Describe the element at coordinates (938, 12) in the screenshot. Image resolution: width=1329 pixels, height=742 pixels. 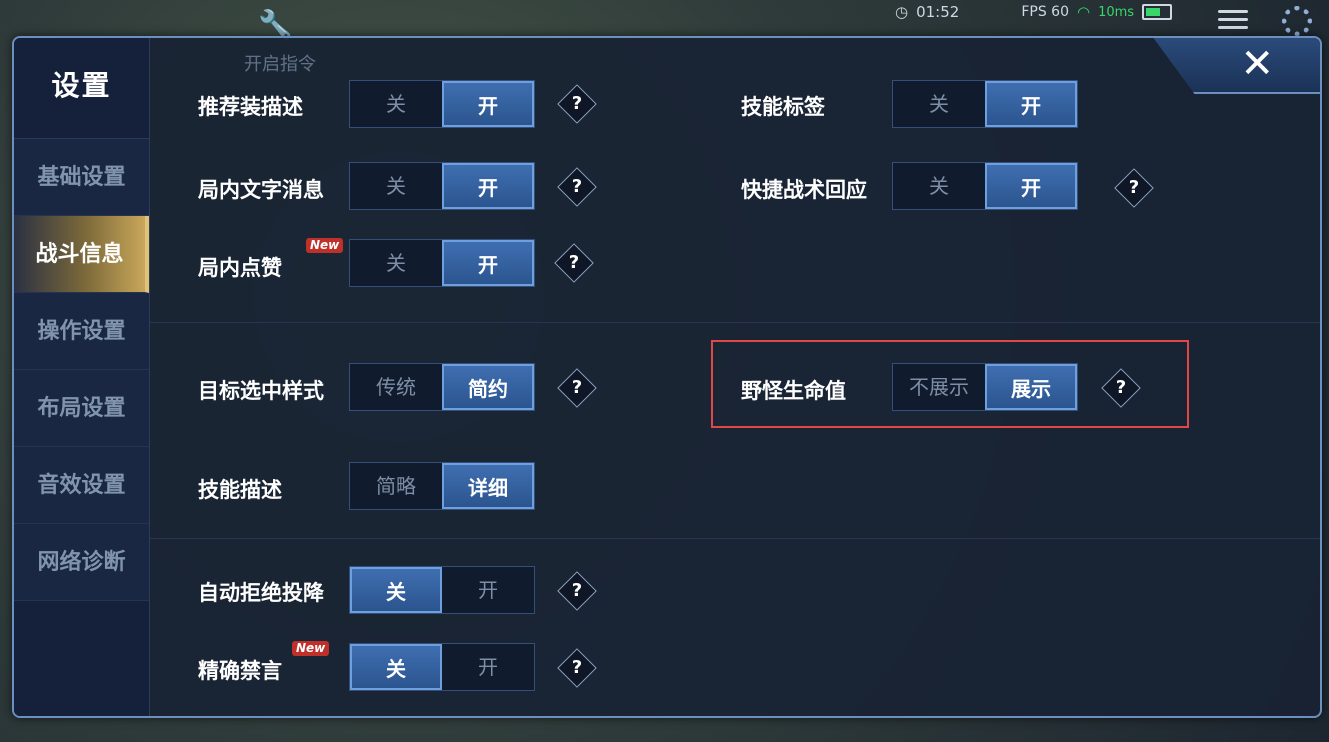
I see `game-time: 01:52` at that location.